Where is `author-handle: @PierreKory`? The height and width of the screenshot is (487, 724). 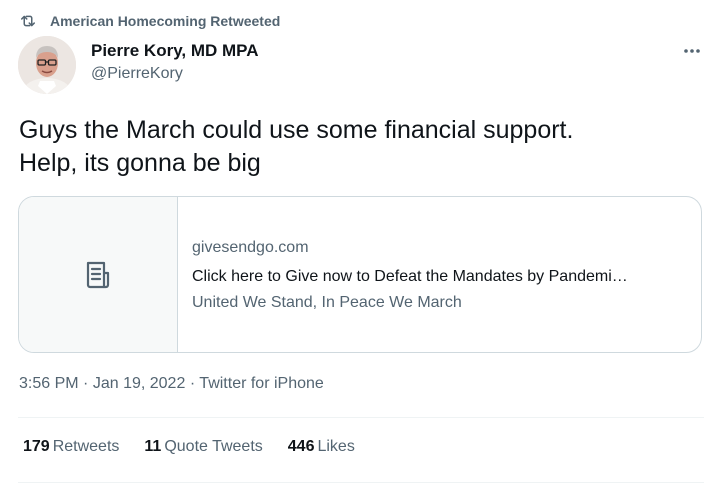
author-handle: @PierreKory is located at coordinates (137, 74).